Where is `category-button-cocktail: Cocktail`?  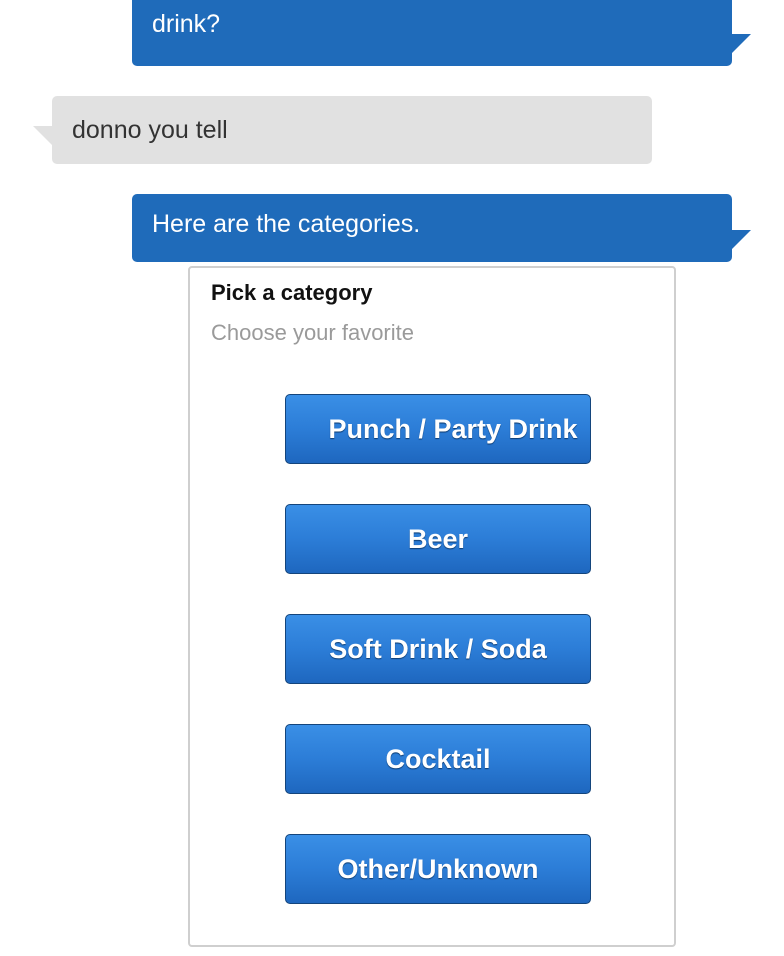
category-button-cocktail: Cocktail is located at coordinates (438, 759).